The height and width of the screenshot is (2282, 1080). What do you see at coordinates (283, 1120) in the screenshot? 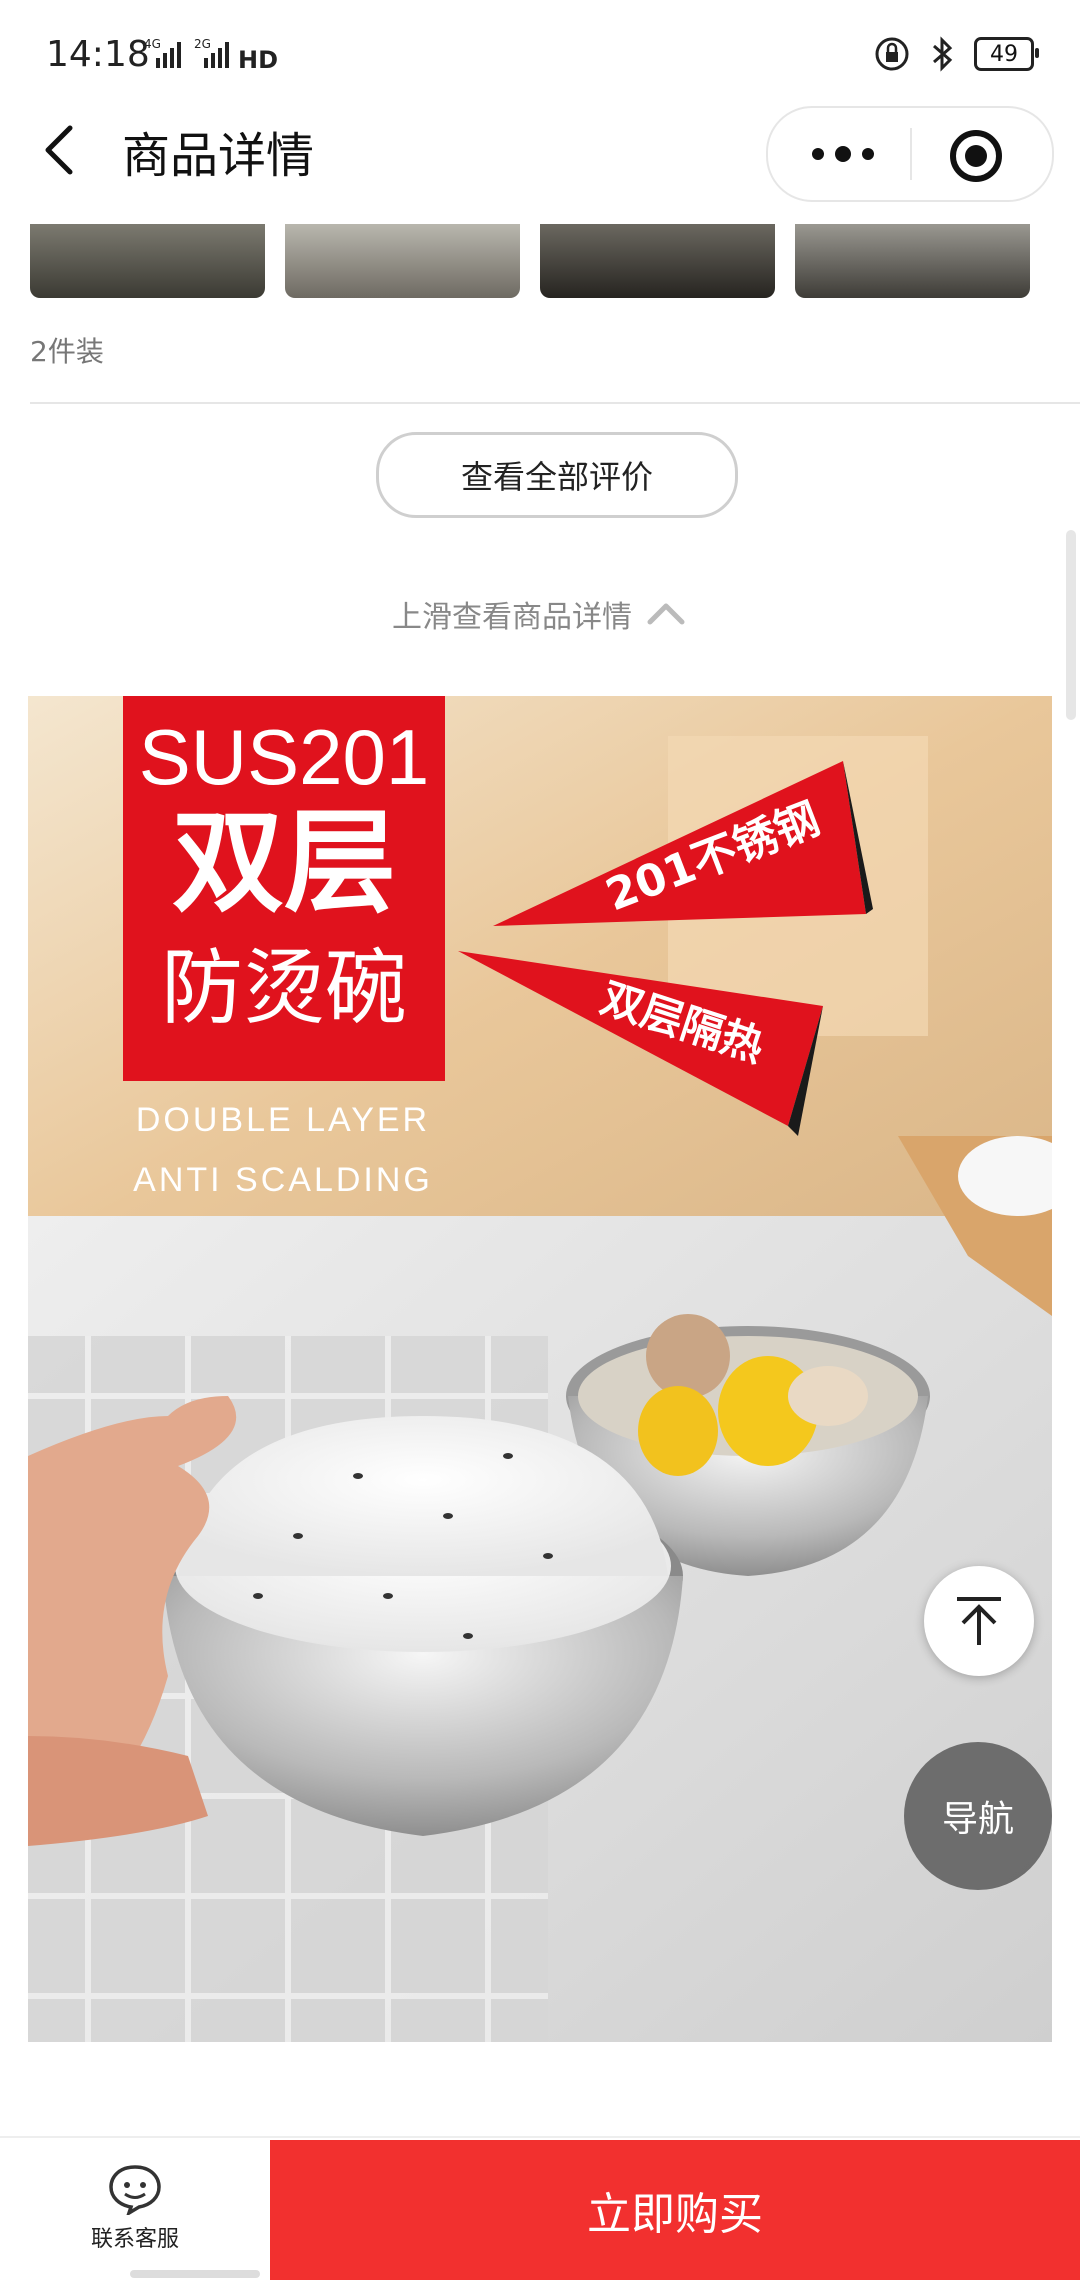
I see `hero-en-line-1: DOUBLE LAYER` at bounding box center [283, 1120].